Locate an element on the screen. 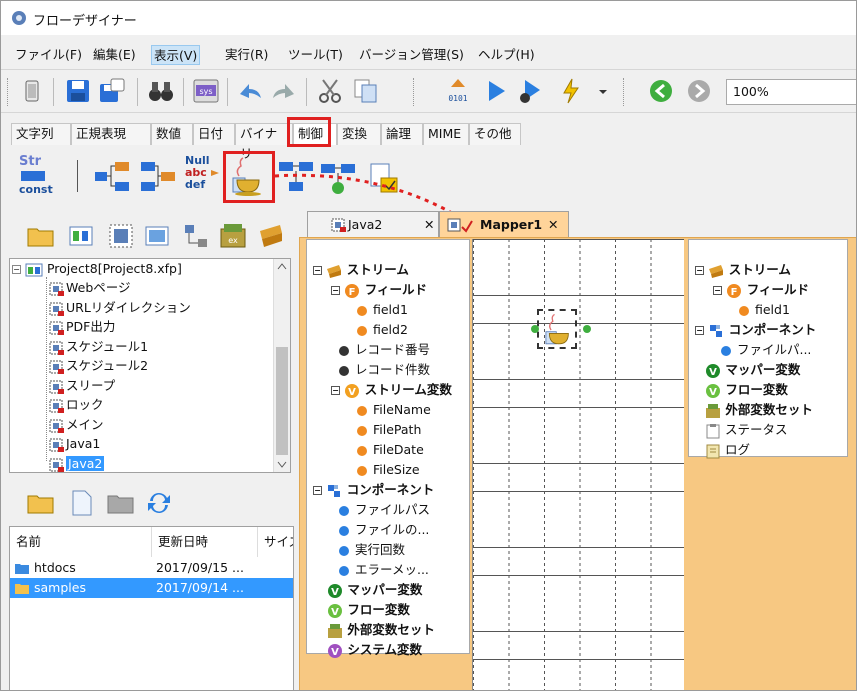 The height and width of the screenshot is (691, 857). tree-item-main: メイン is located at coordinates (76, 424).